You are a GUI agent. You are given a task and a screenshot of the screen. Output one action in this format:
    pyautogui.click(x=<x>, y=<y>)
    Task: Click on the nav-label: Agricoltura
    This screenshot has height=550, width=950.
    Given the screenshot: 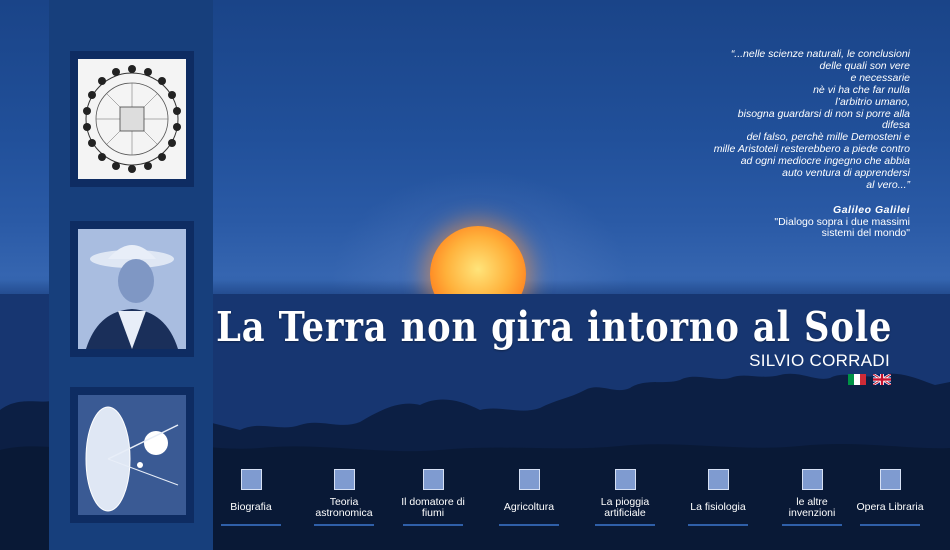 What is the action you would take?
    pyautogui.click(x=529, y=507)
    